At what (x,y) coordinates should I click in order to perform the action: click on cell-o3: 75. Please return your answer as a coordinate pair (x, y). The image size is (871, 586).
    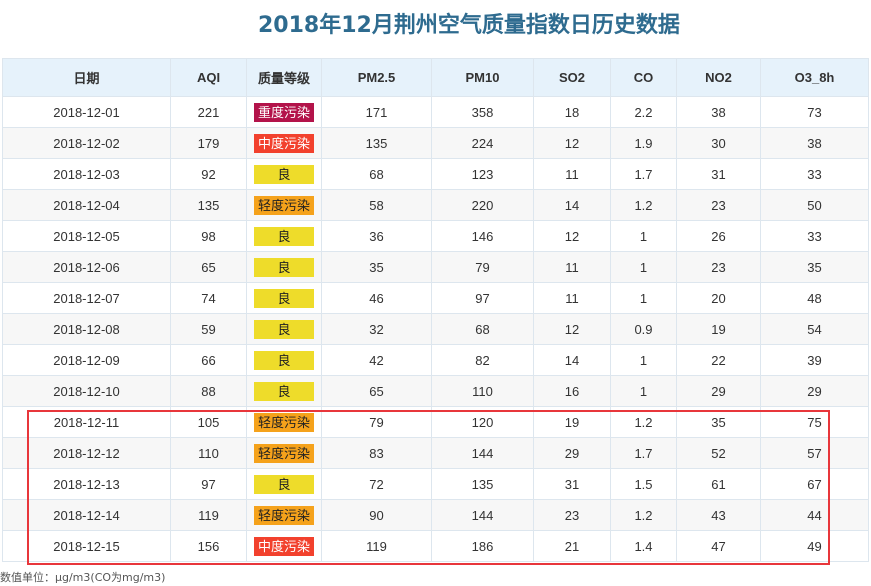
    Looking at the image, I should click on (814, 422).